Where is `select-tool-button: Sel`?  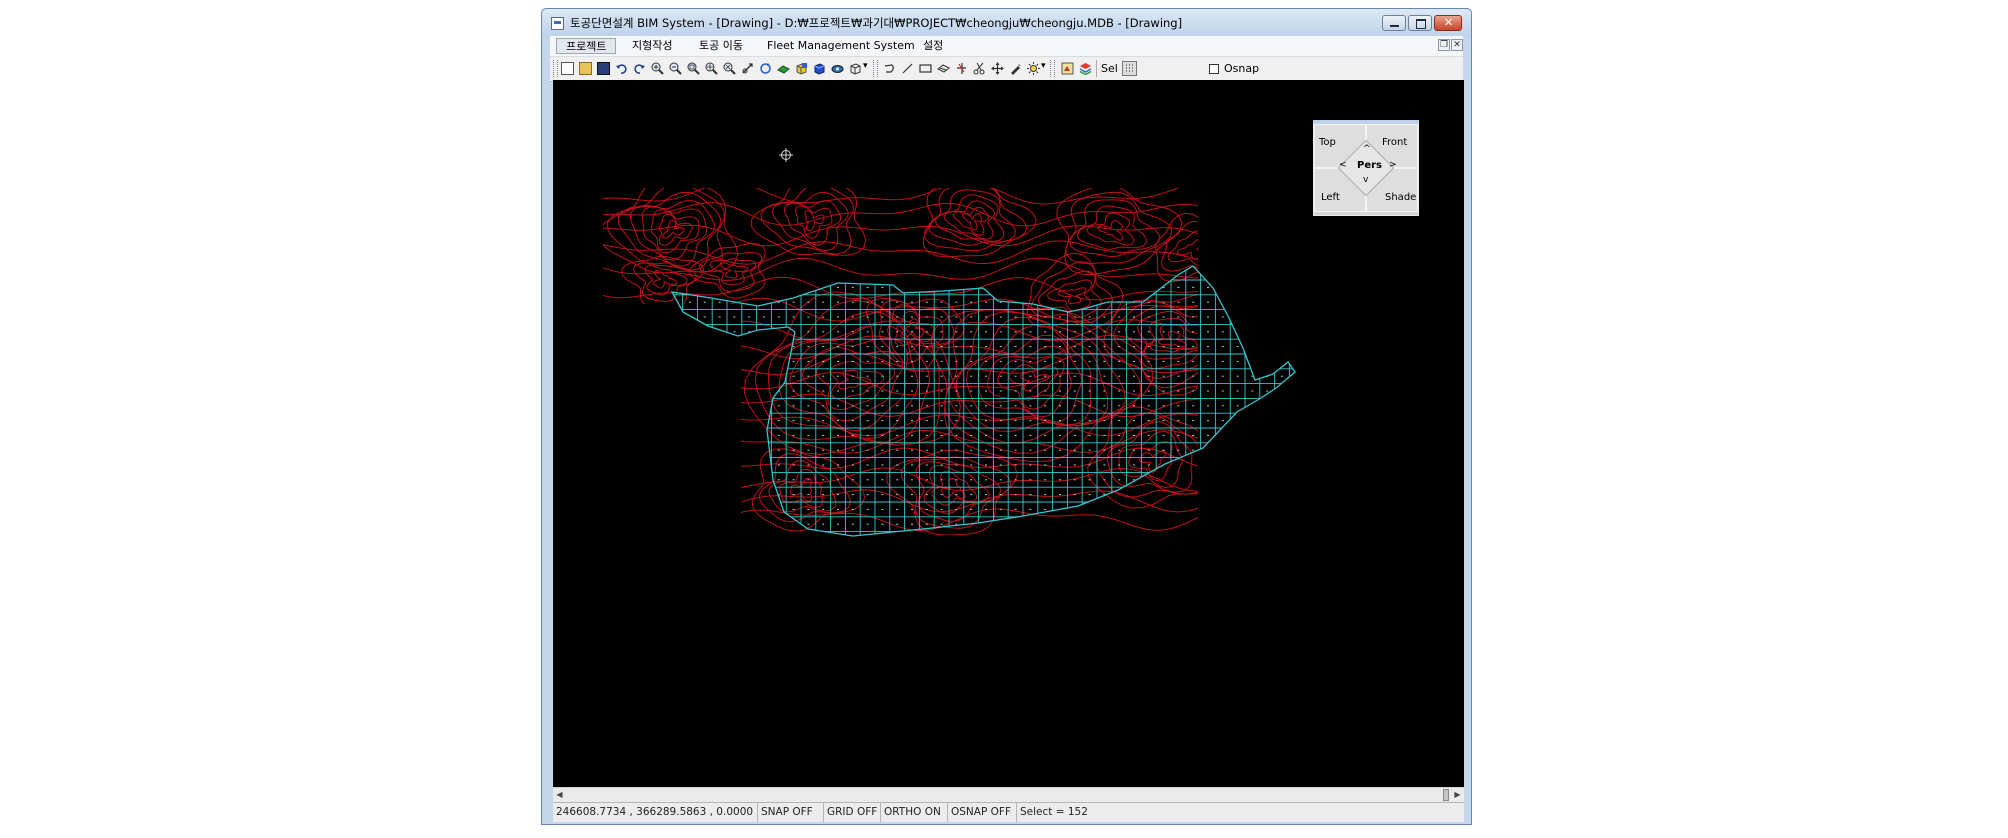 select-tool-button: Sel is located at coordinates (1109, 68).